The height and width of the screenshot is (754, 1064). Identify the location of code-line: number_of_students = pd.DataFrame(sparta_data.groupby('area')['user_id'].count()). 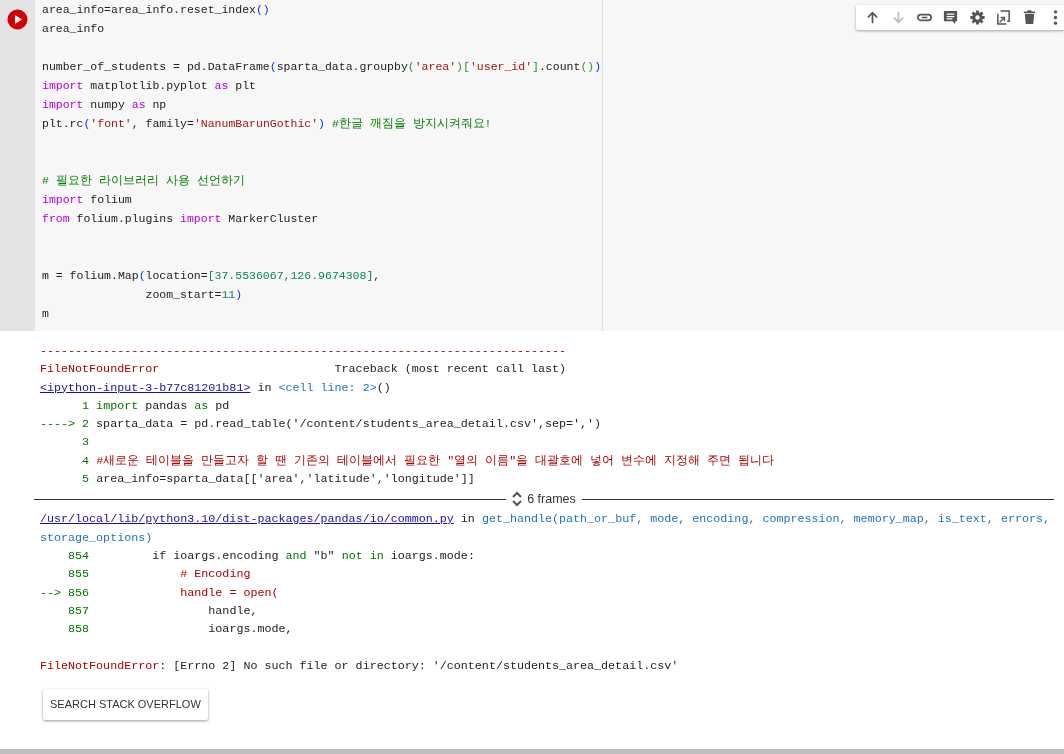
(322, 67).